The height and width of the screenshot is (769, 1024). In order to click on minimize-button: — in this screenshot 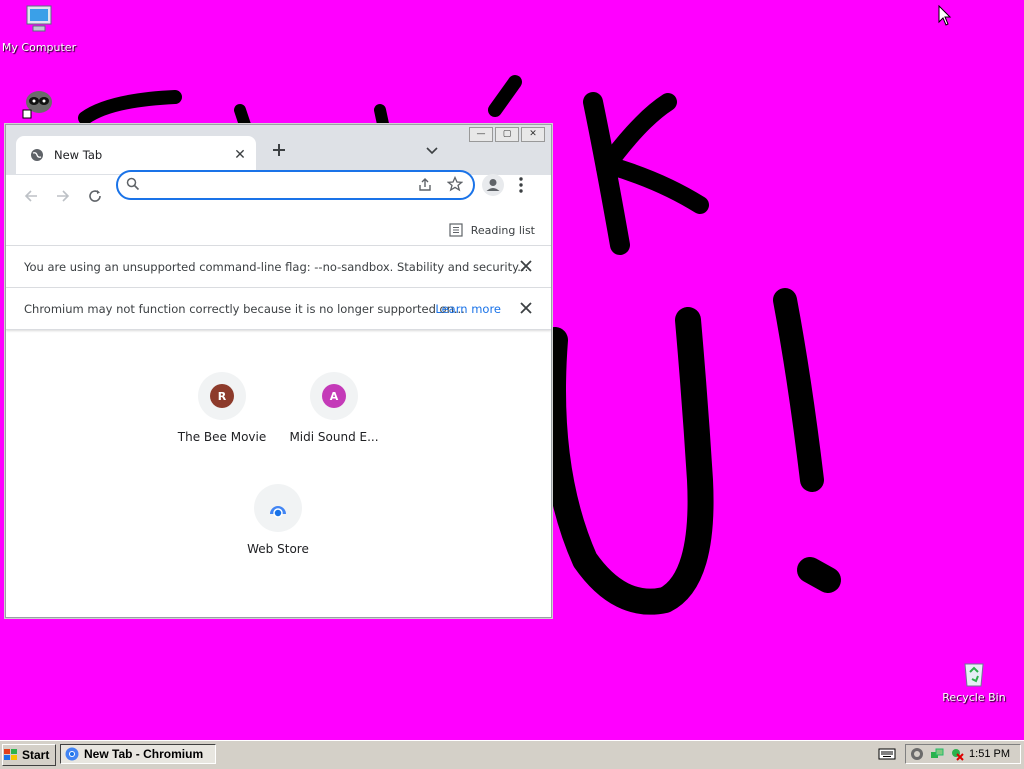, I will do `click(481, 134)`.